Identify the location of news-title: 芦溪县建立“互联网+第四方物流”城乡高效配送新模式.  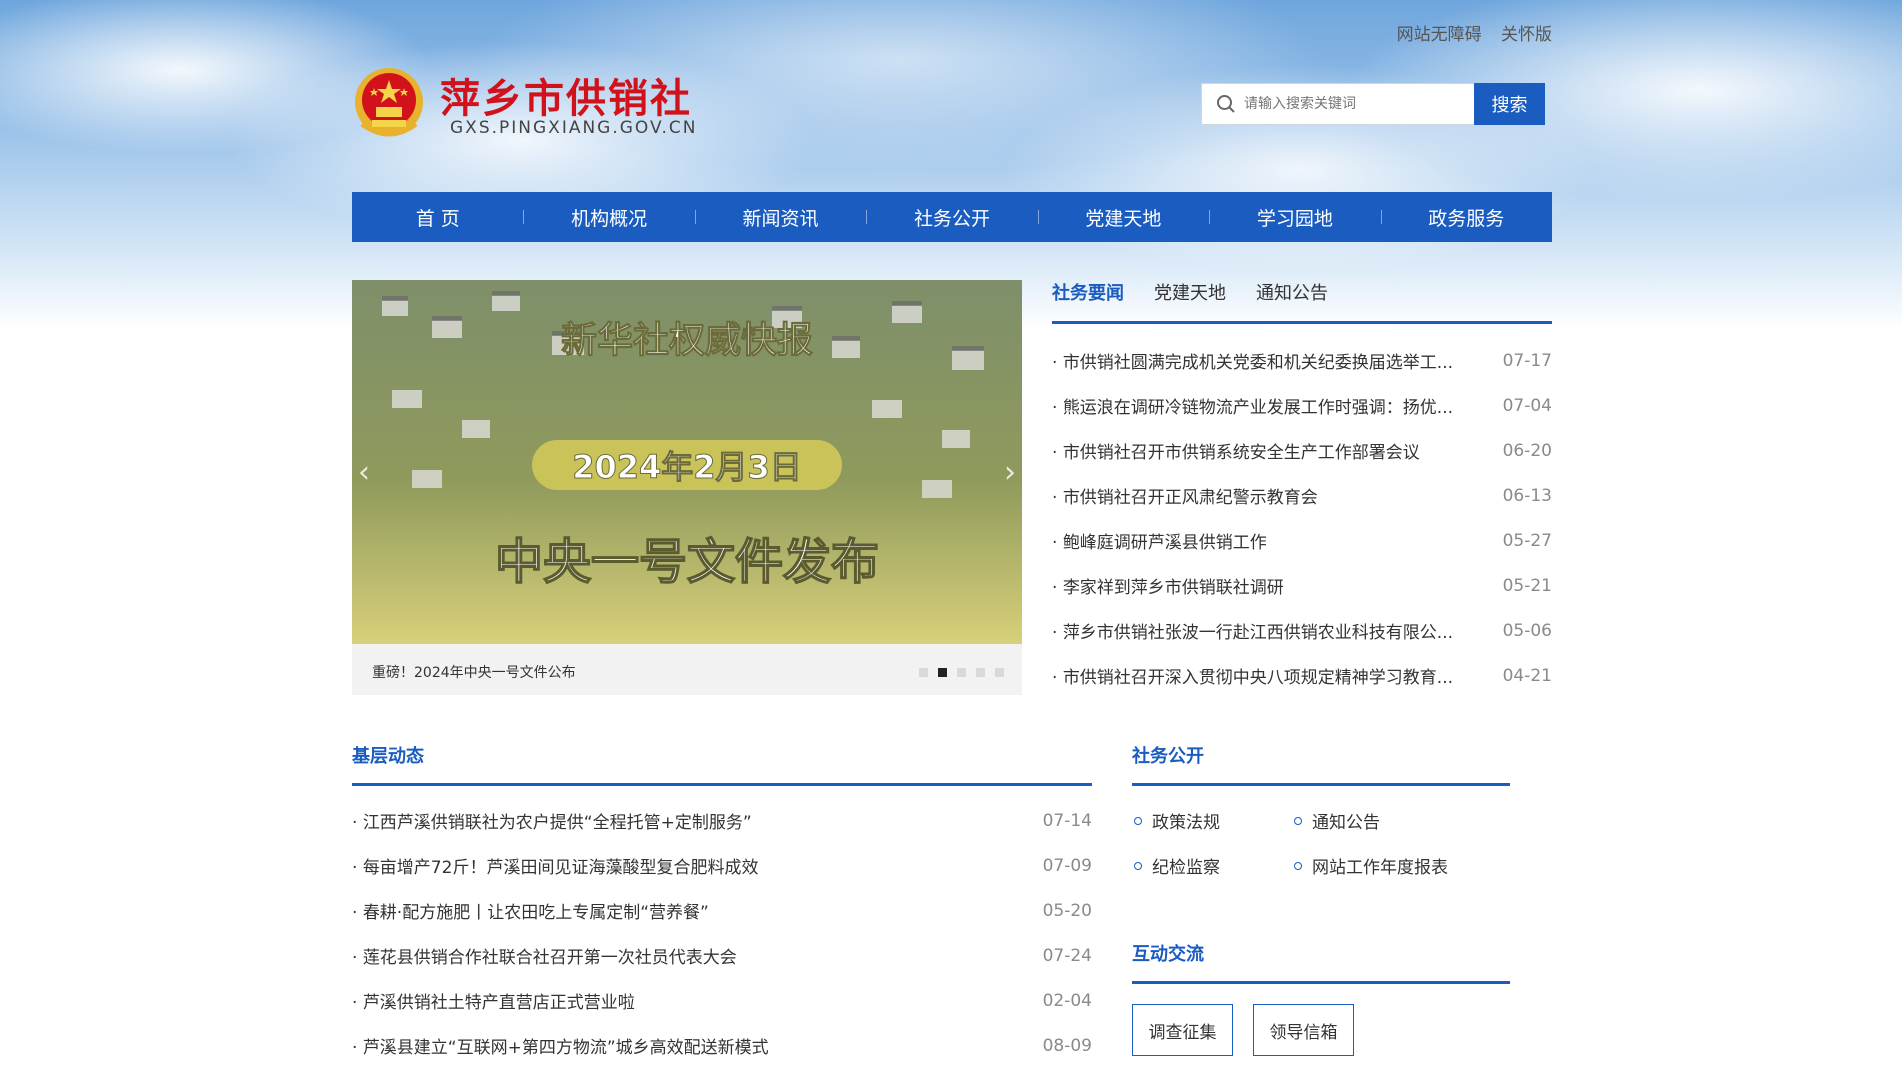
(560, 1045).